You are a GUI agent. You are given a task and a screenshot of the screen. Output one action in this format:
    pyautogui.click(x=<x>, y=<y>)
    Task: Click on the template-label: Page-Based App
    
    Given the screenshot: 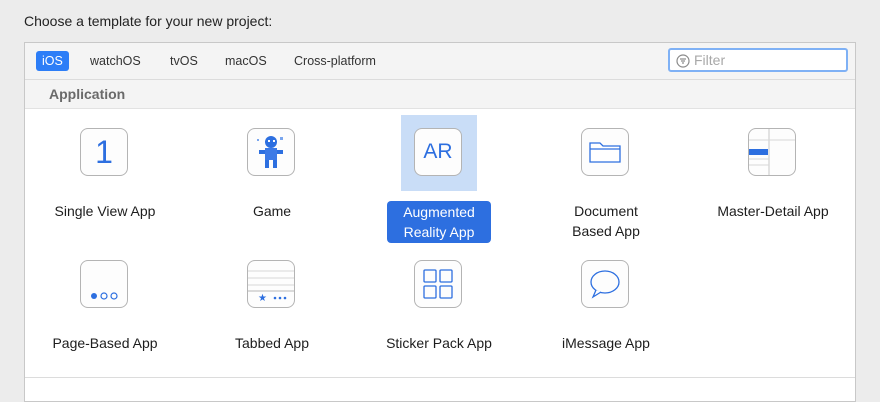 What is the action you would take?
    pyautogui.click(x=105, y=343)
    